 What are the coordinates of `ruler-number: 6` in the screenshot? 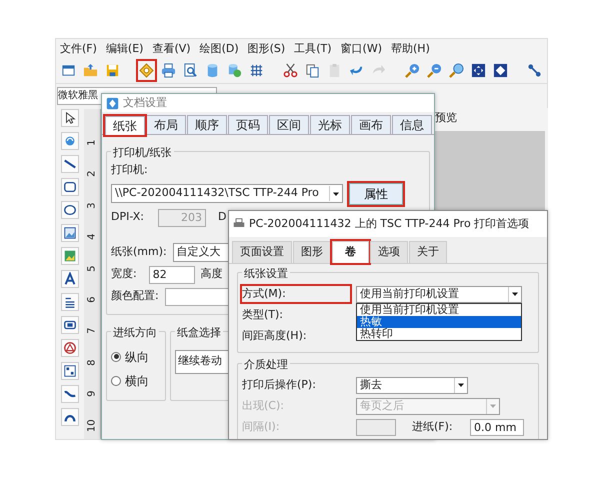 It's located at (92, 300).